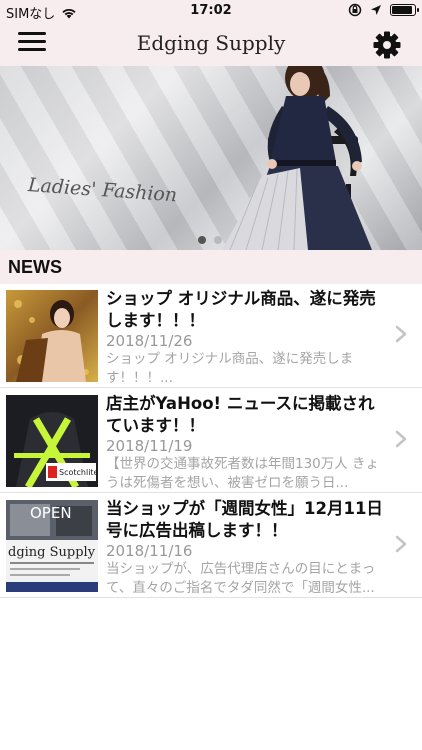 Image resolution: width=422 pixels, height=750 pixels. I want to click on app-title: Edging Supply, so click(211, 43).